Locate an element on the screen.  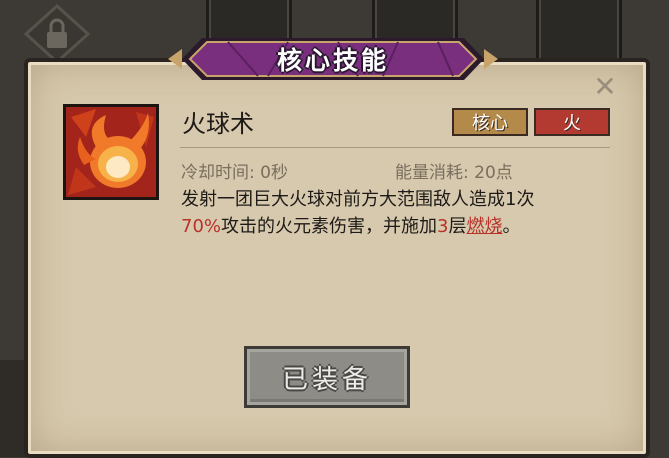
lock-icon is located at coordinates (57, 34).